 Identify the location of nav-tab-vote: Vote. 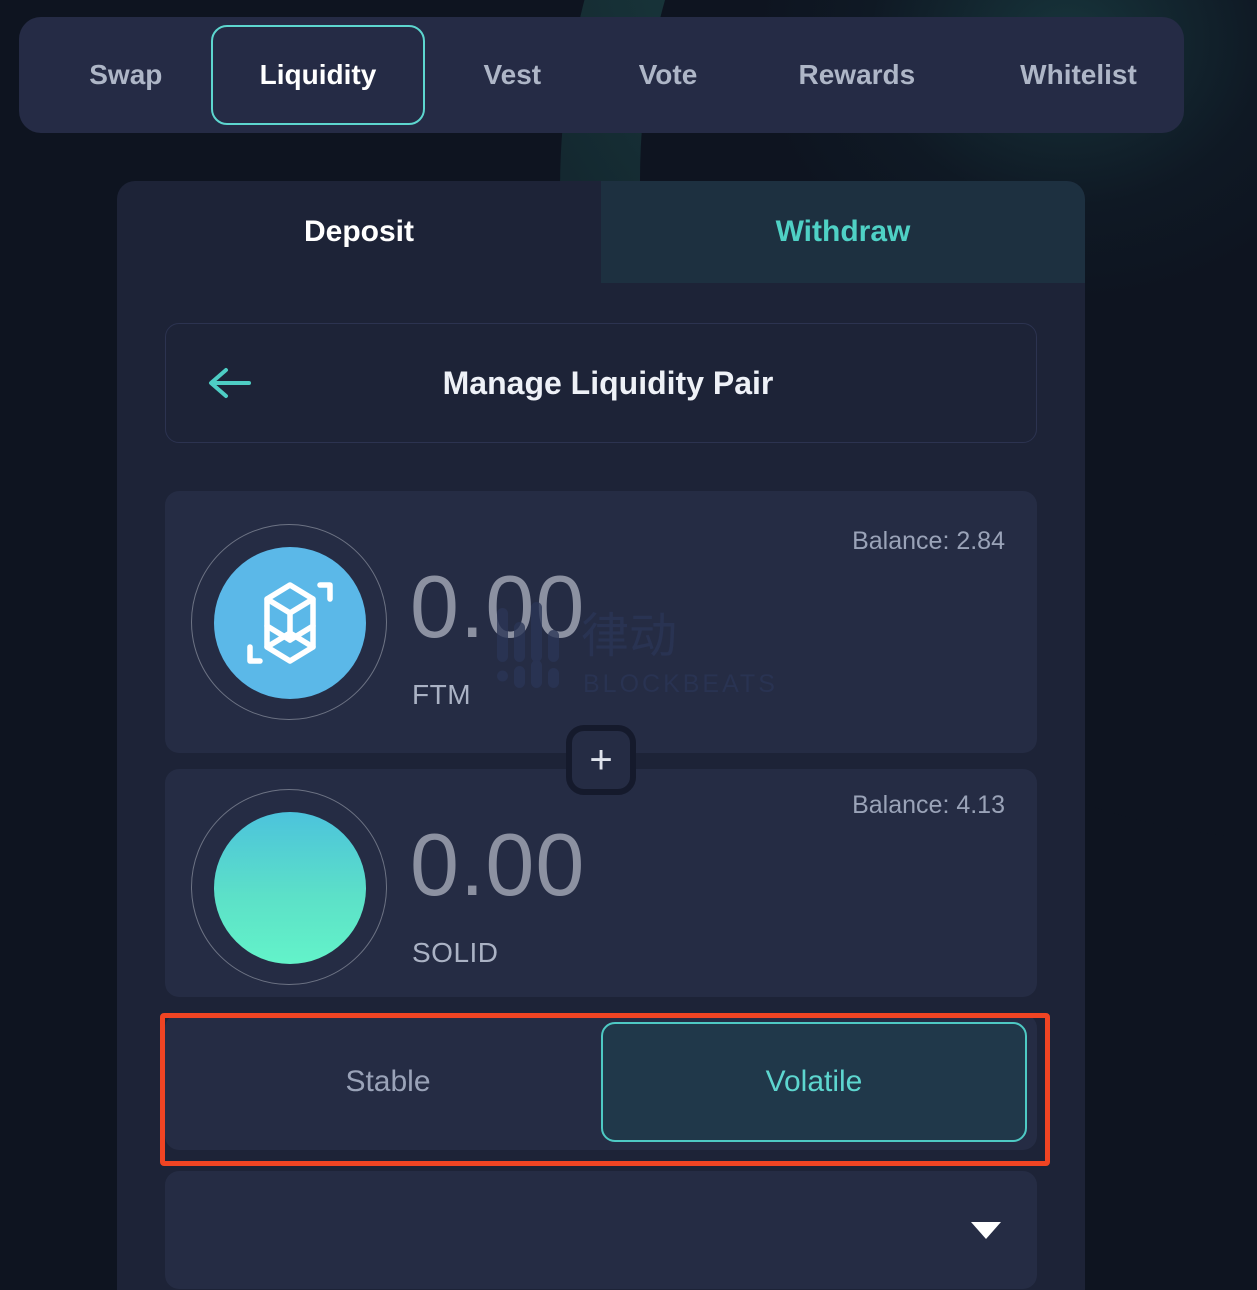
(667, 75).